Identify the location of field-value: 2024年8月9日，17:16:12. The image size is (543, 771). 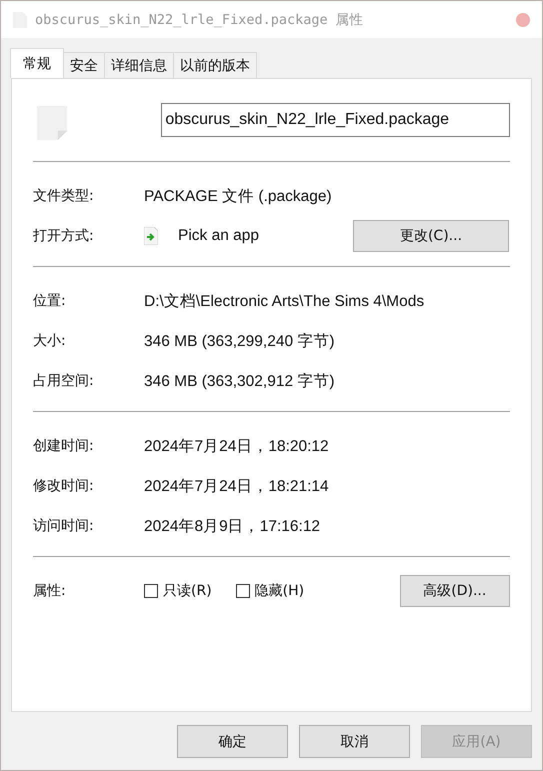
(232, 526).